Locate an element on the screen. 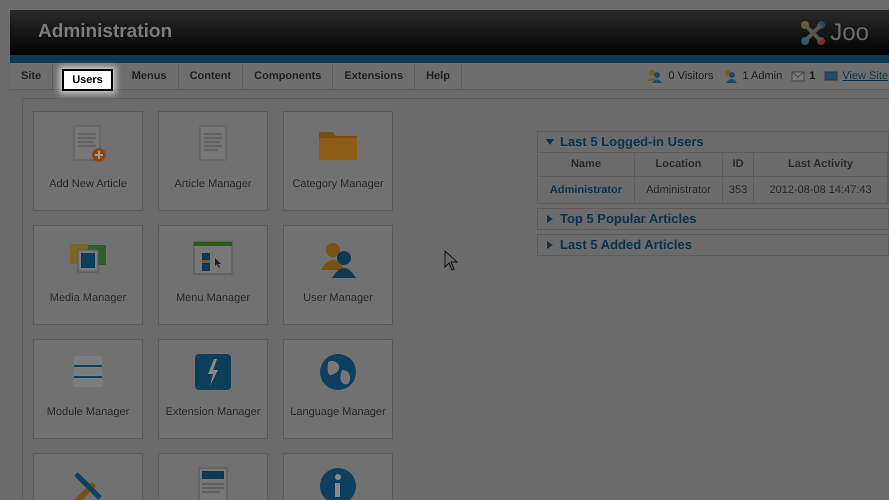  panel-header: Top 5 Popular Articles is located at coordinates (713, 219).